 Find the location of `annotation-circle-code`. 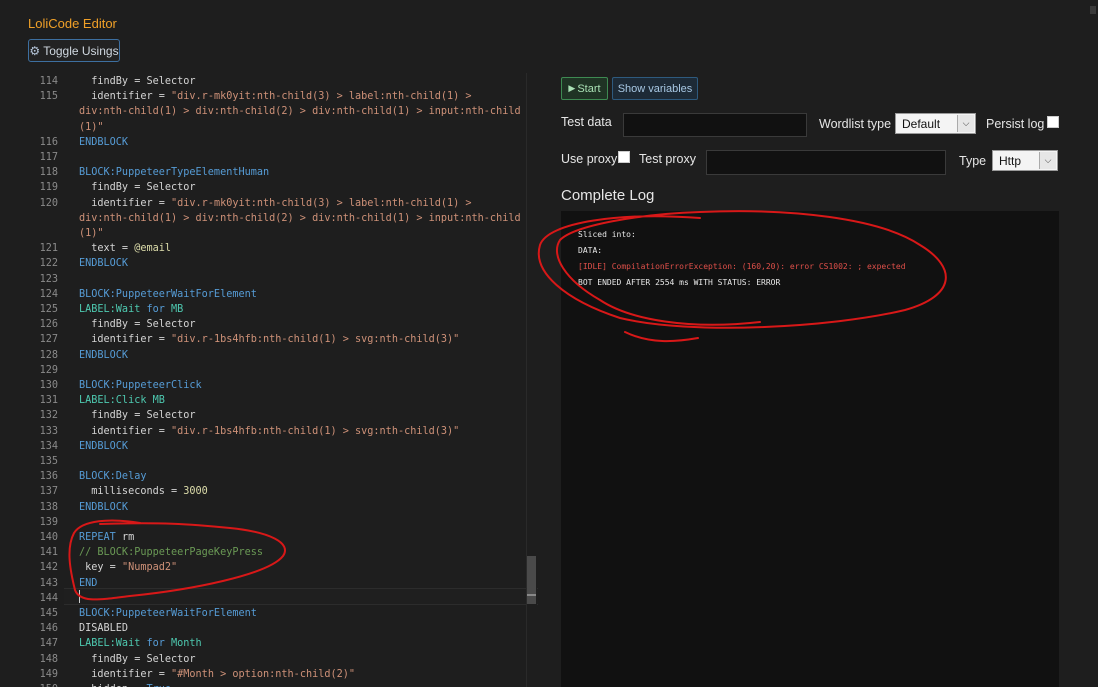

annotation-circle-code is located at coordinates (177, 560).